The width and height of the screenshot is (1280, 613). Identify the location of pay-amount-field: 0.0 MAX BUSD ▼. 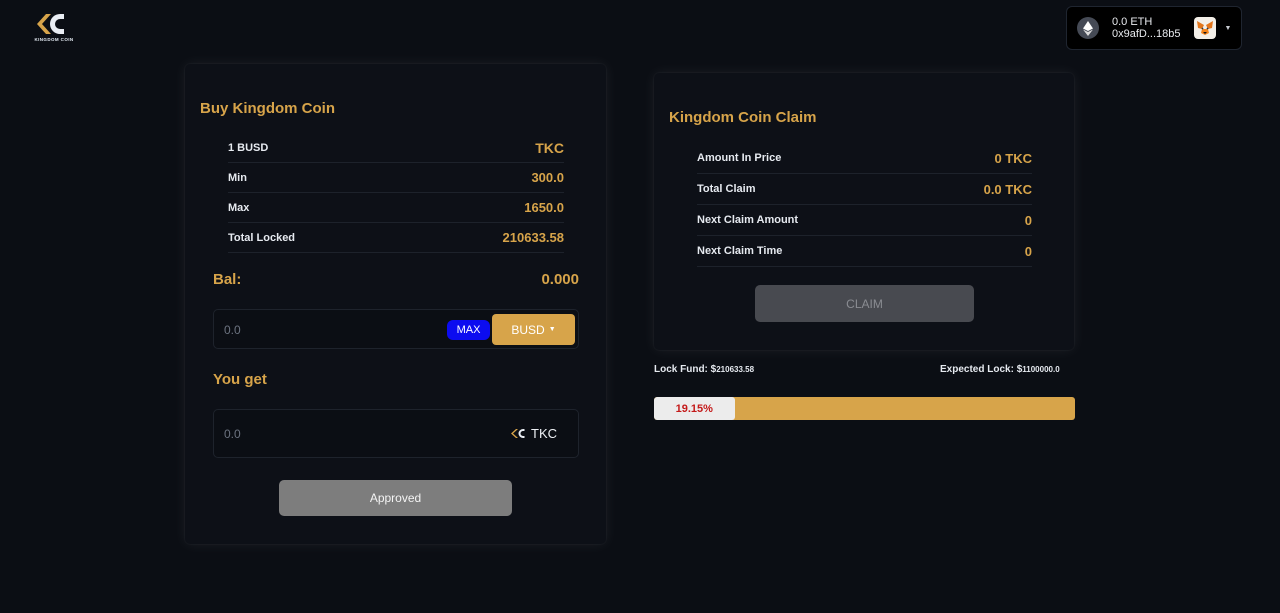
(396, 329).